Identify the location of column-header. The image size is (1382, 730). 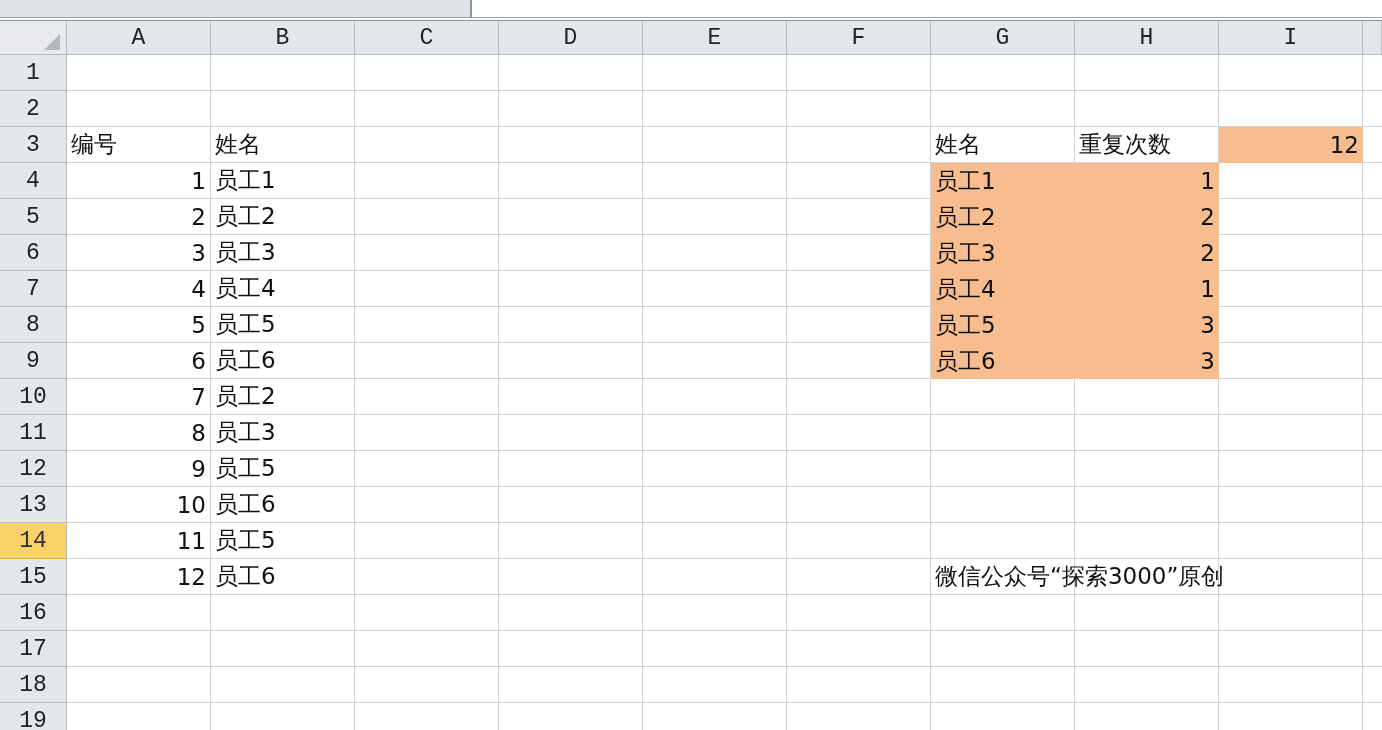
(1372, 38).